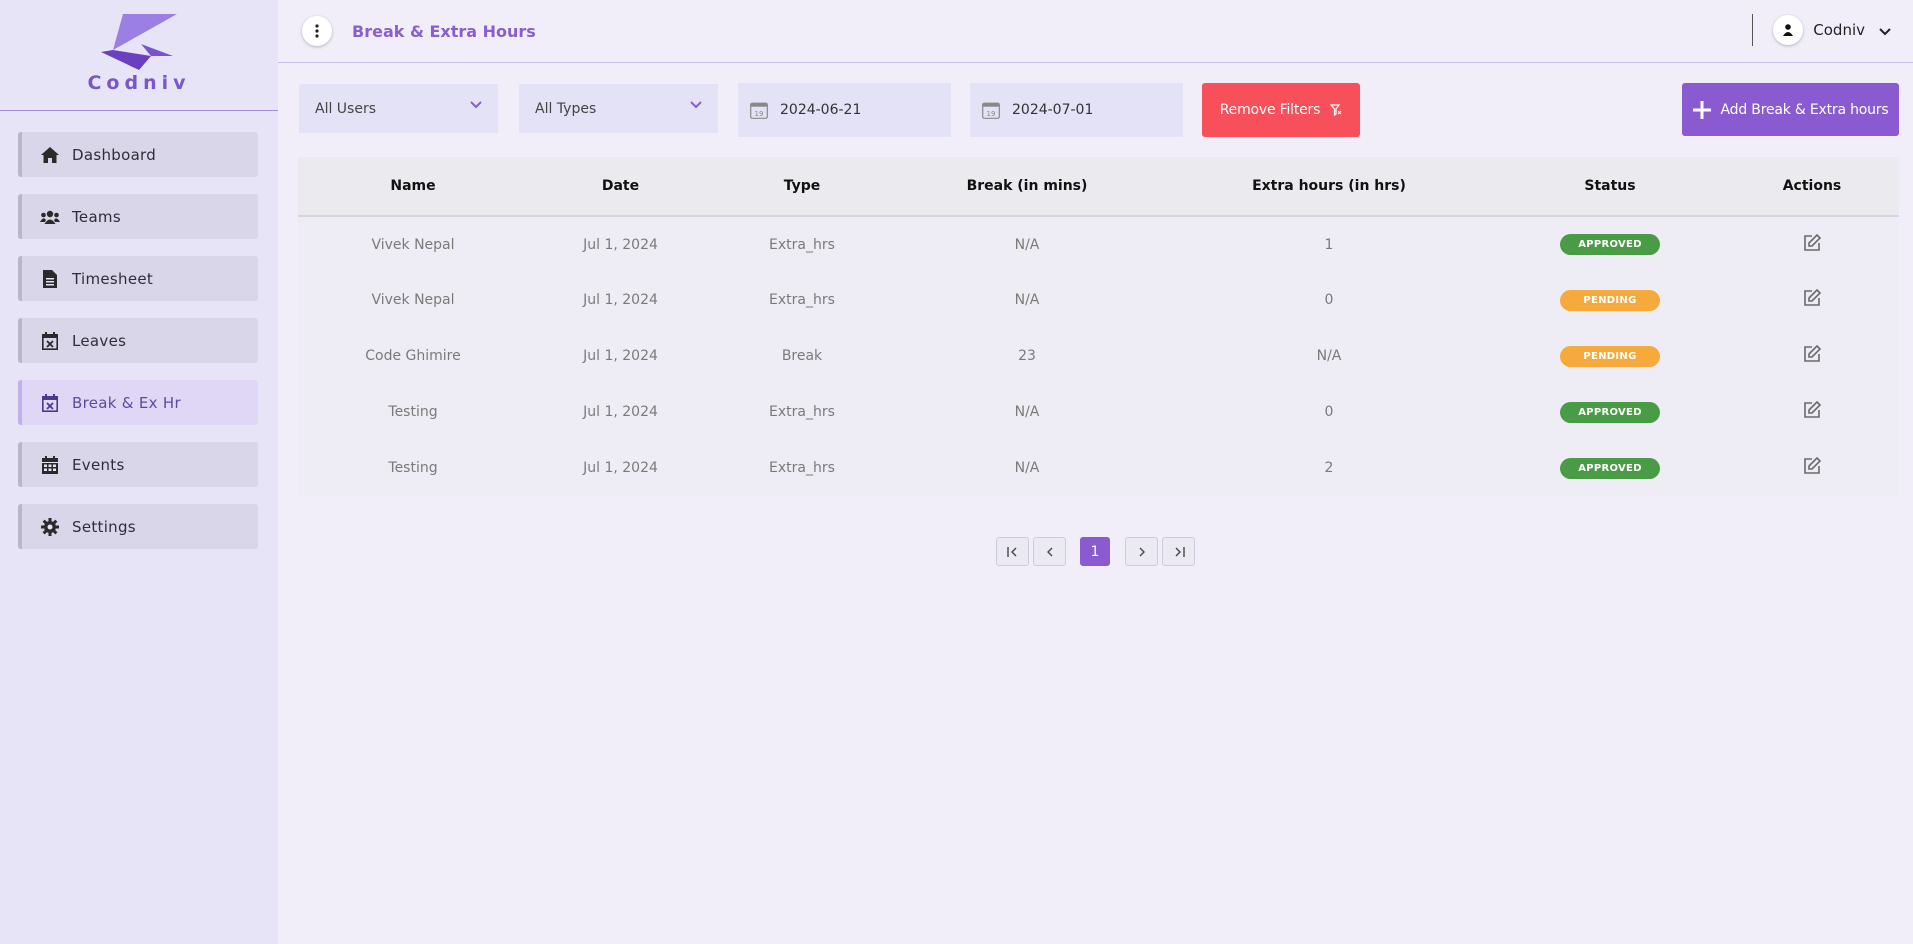 The height and width of the screenshot is (944, 1913). I want to click on sidebar-item-label: Teams, so click(96, 216).